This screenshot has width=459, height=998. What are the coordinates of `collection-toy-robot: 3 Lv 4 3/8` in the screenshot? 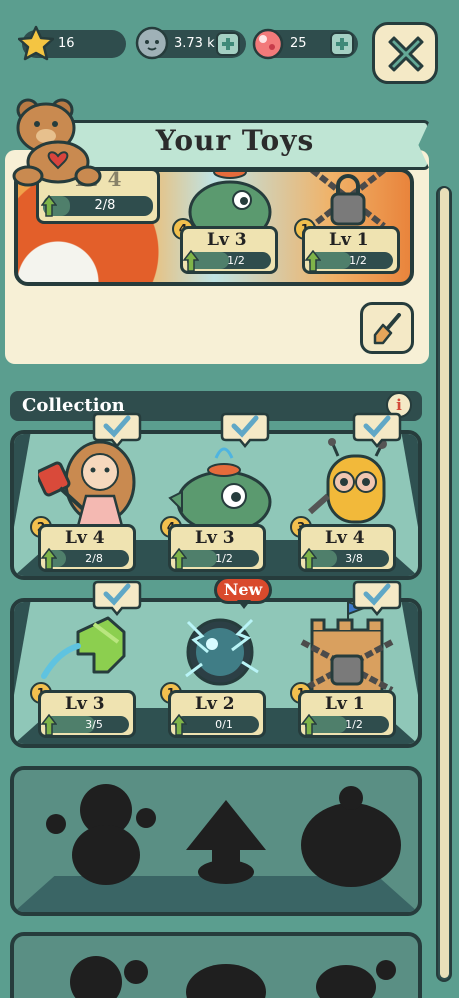 It's located at (354, 504).